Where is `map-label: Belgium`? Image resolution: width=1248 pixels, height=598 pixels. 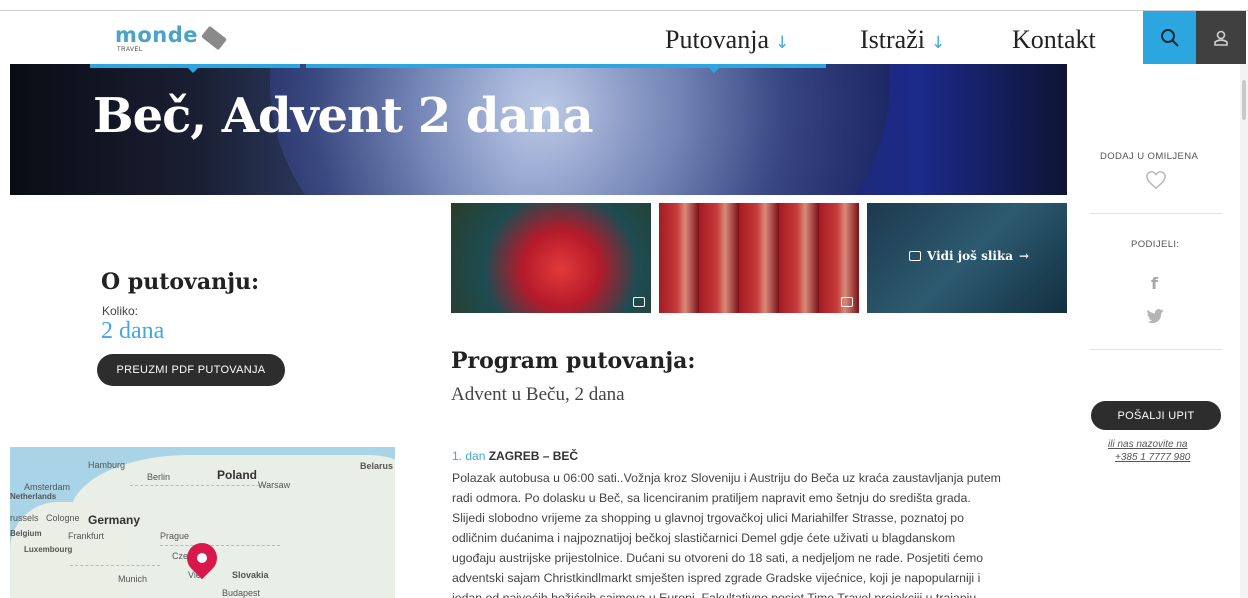
map-label: Belgium is located at coordinates (26, 533).